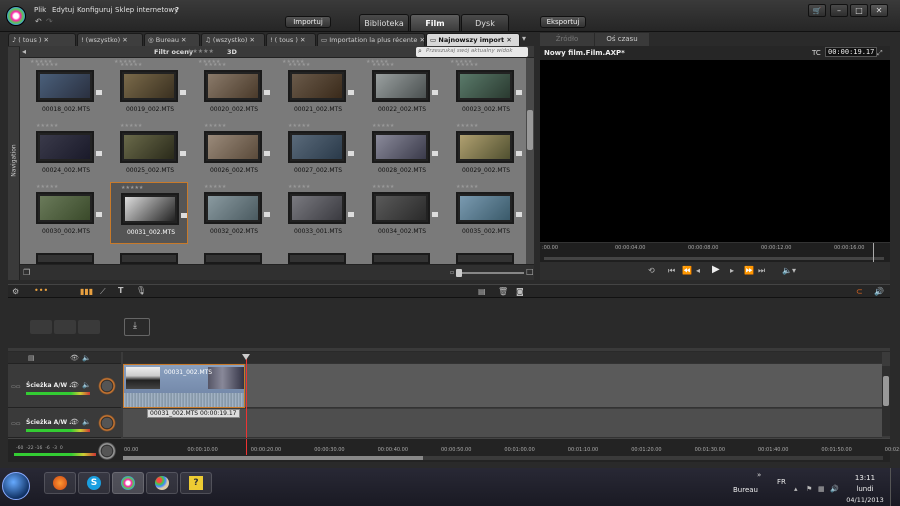  I want to click on library-clip: ★★★★★ 00028_002.MTS, so click(401, 152).